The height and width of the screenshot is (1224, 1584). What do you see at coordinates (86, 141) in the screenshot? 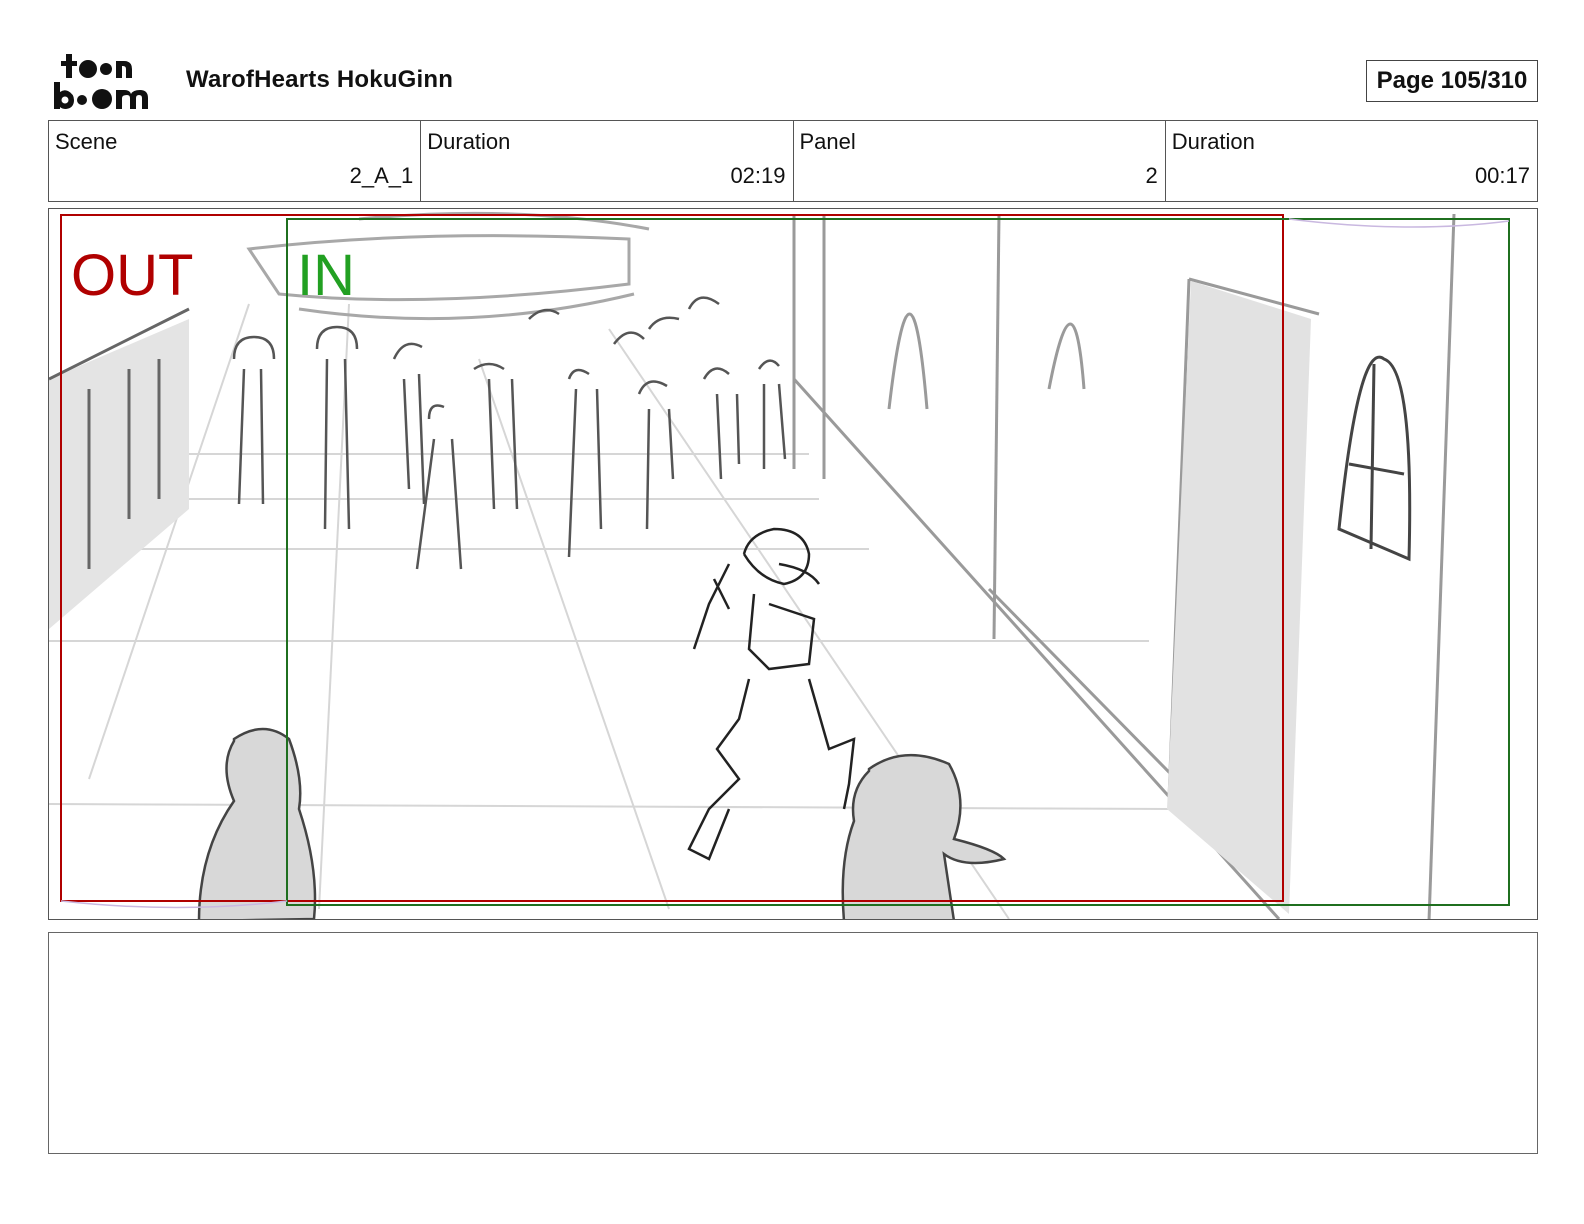
I see `scene-label: Scene` at bounding box center [86, 141].